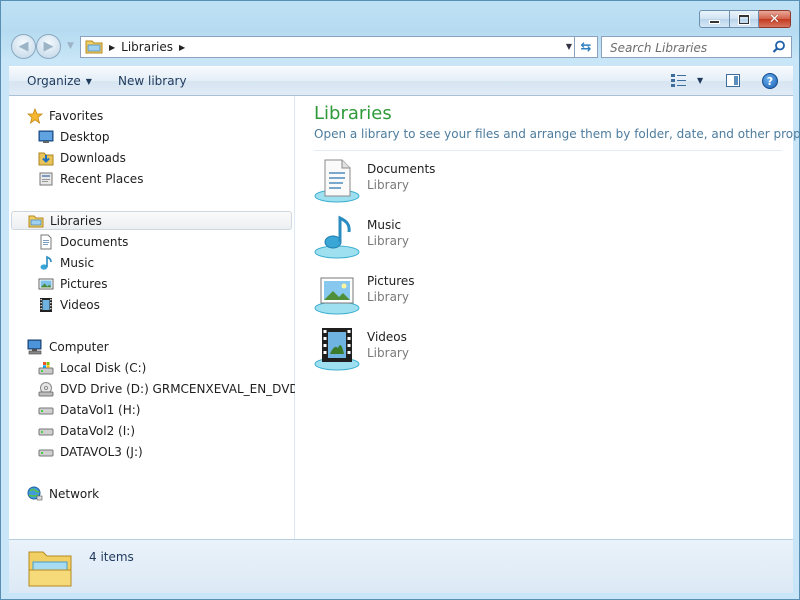  I want to click on tree-item-computer: Computer, so click(68, 346).